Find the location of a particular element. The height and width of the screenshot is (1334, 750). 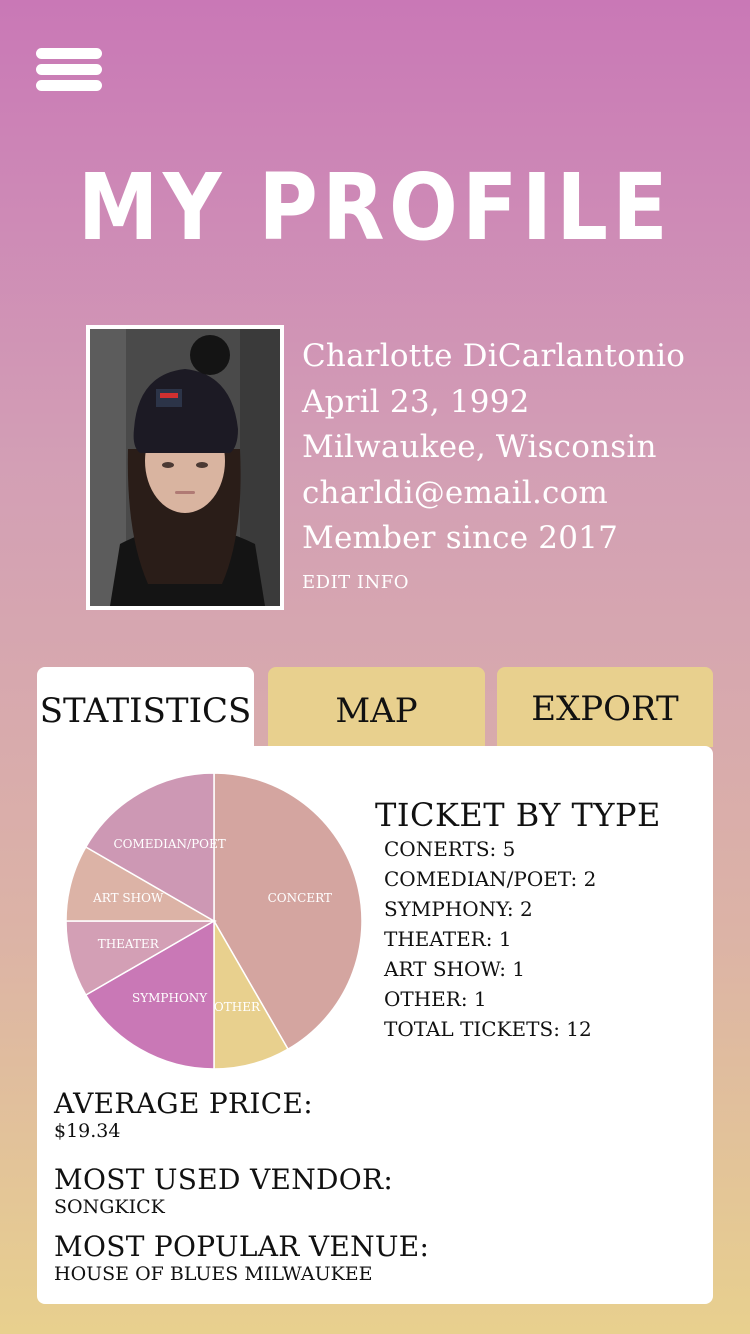

ticket-row-art-show: ART SHOW: 1 is located at coordinates (455, 969).